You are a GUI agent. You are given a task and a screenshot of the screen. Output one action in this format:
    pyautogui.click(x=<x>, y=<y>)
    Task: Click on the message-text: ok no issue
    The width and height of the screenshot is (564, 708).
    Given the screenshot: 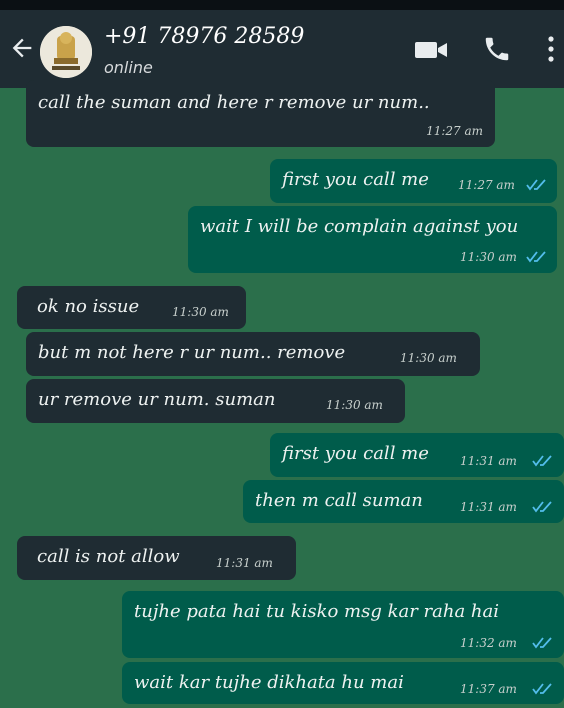 What is the action you would take?
    pyautogui.click(x=88, y=306)
    